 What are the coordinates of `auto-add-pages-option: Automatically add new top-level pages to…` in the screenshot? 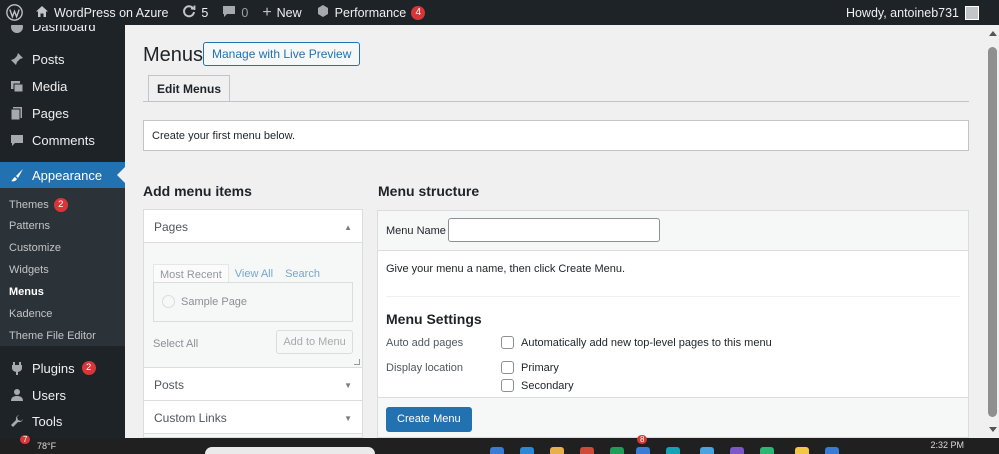 It's located at (636, 342).